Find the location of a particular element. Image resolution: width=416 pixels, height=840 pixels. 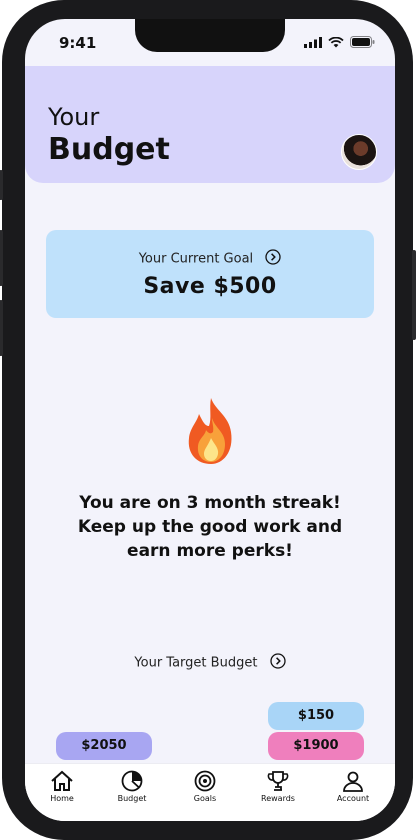

status-time: 9:41 is located at coordinates (78, 43).